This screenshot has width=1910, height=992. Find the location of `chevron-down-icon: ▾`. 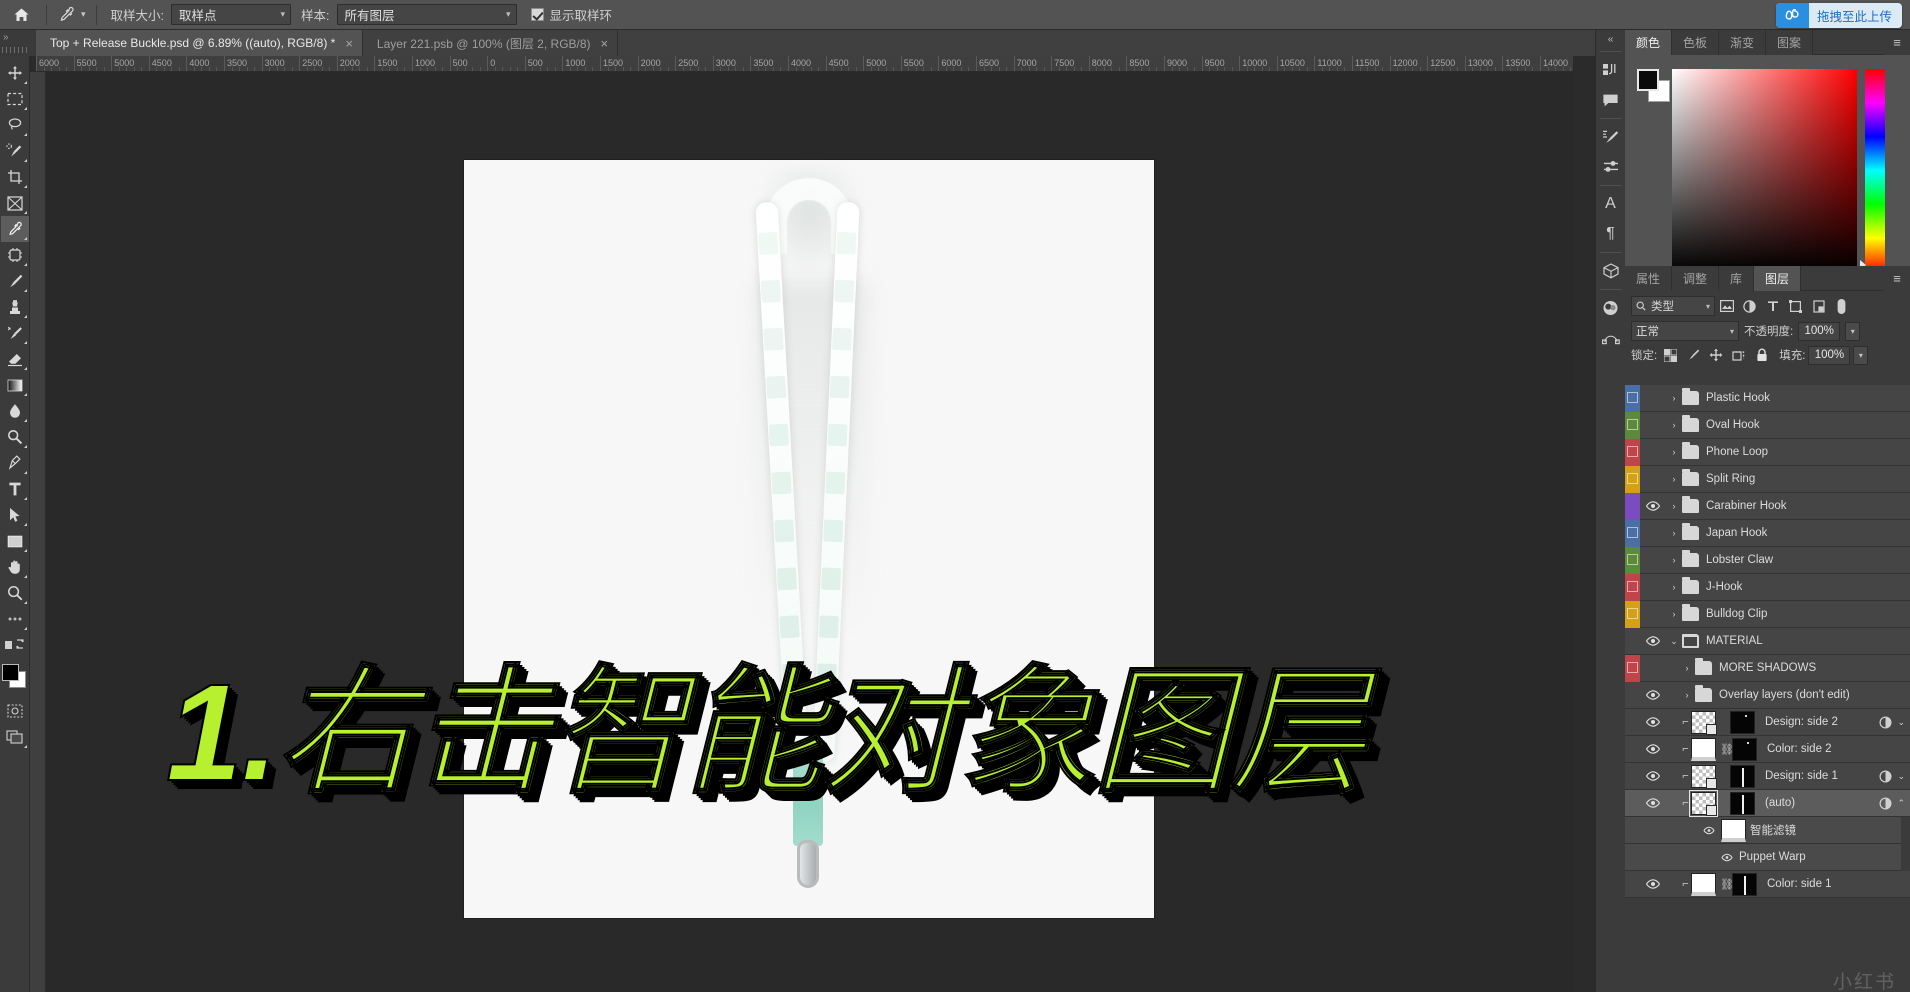

chevron-down-icon: ▾ is located at coordinates (83, 14).